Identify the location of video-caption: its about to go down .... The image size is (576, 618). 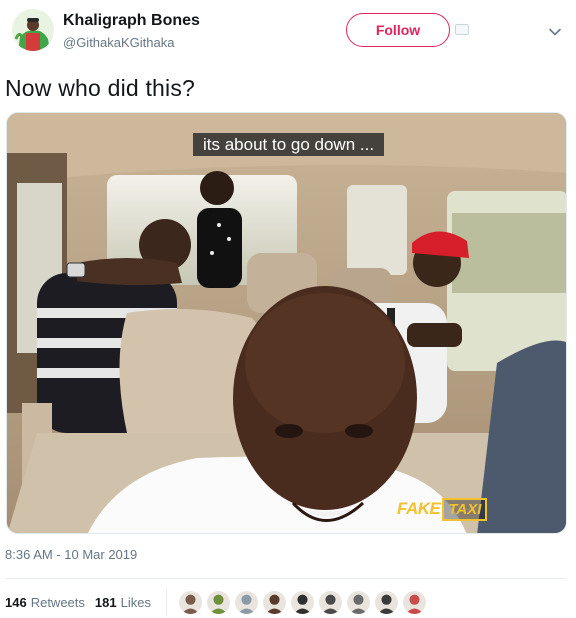
(289, 144).